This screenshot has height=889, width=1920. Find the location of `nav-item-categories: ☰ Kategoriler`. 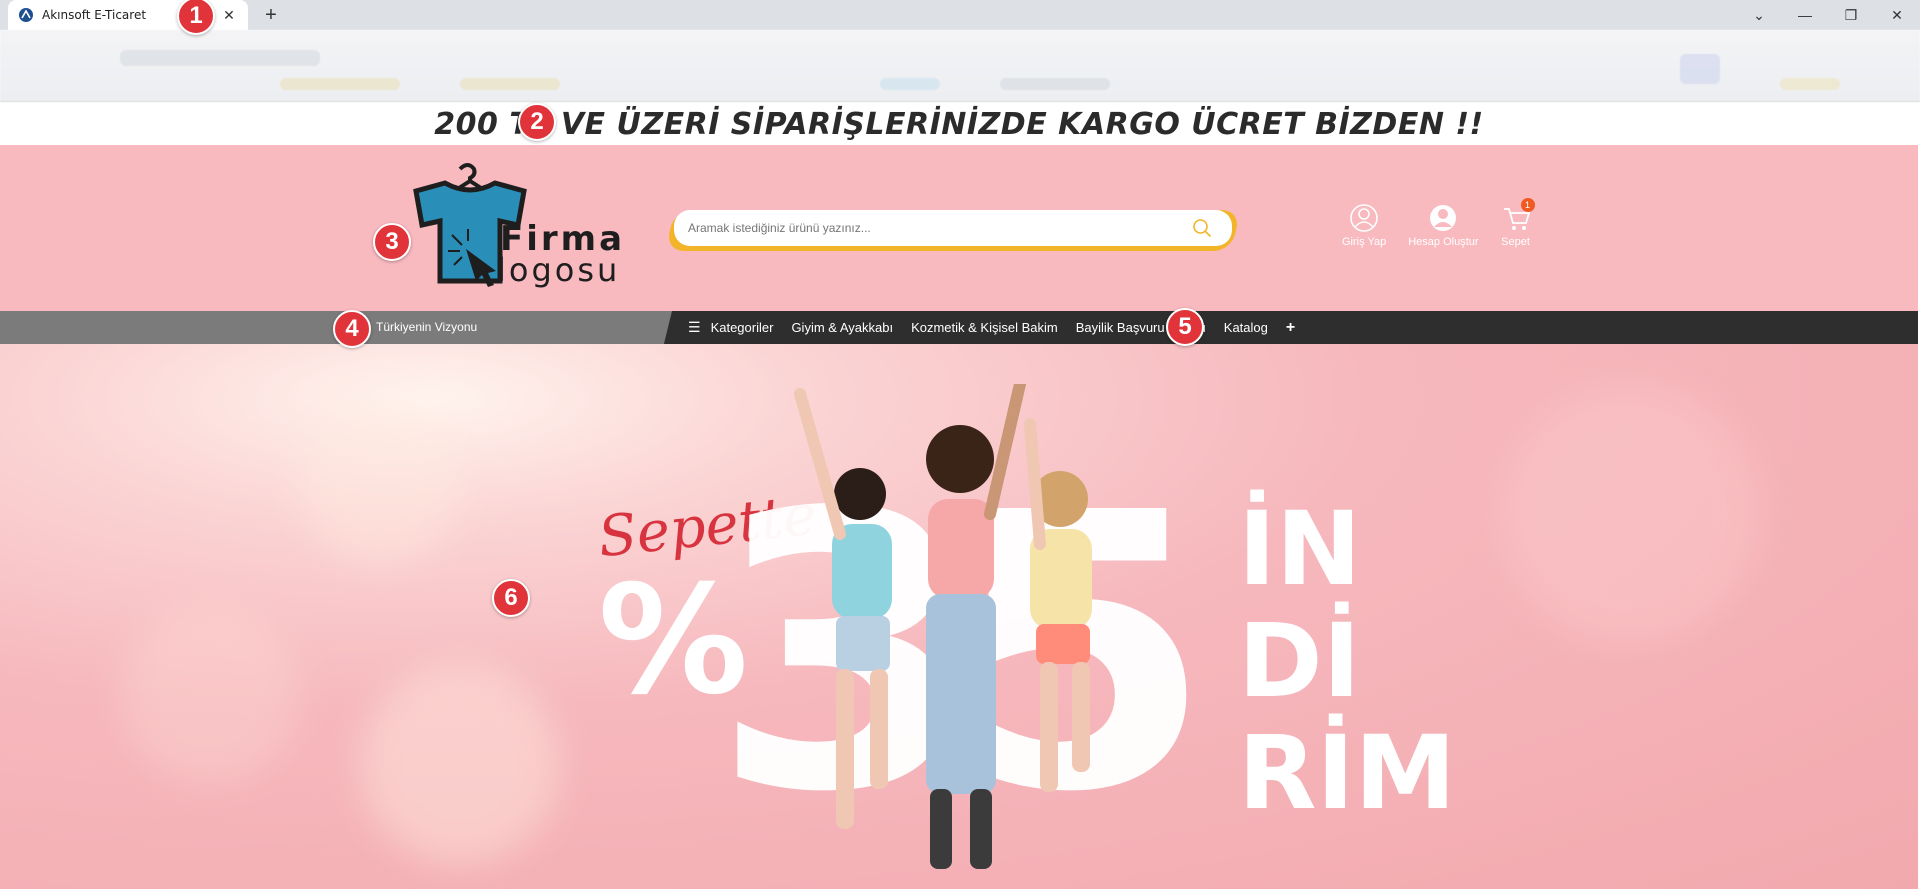

nav-item-categories: ☰ Kategoriler is located at coordinates (730, 327).